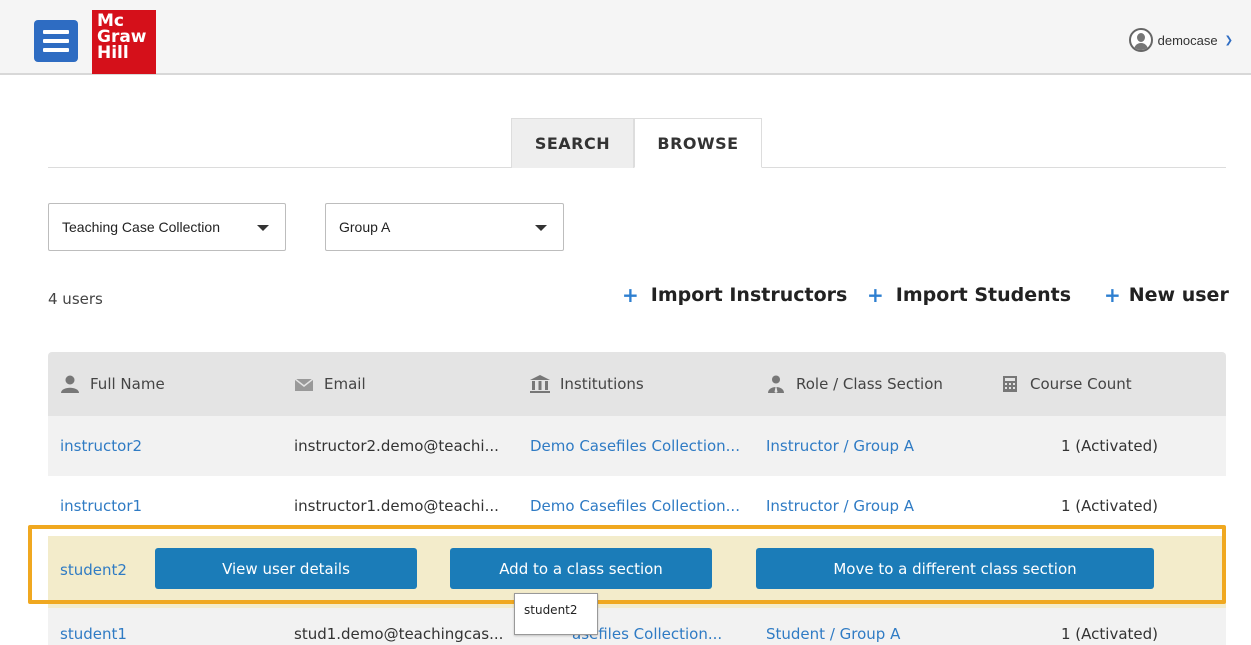  What do you see at coordinates (556, 614) in the screenshot?
I see `tooltip: student2` at bounding box center [556, 614].